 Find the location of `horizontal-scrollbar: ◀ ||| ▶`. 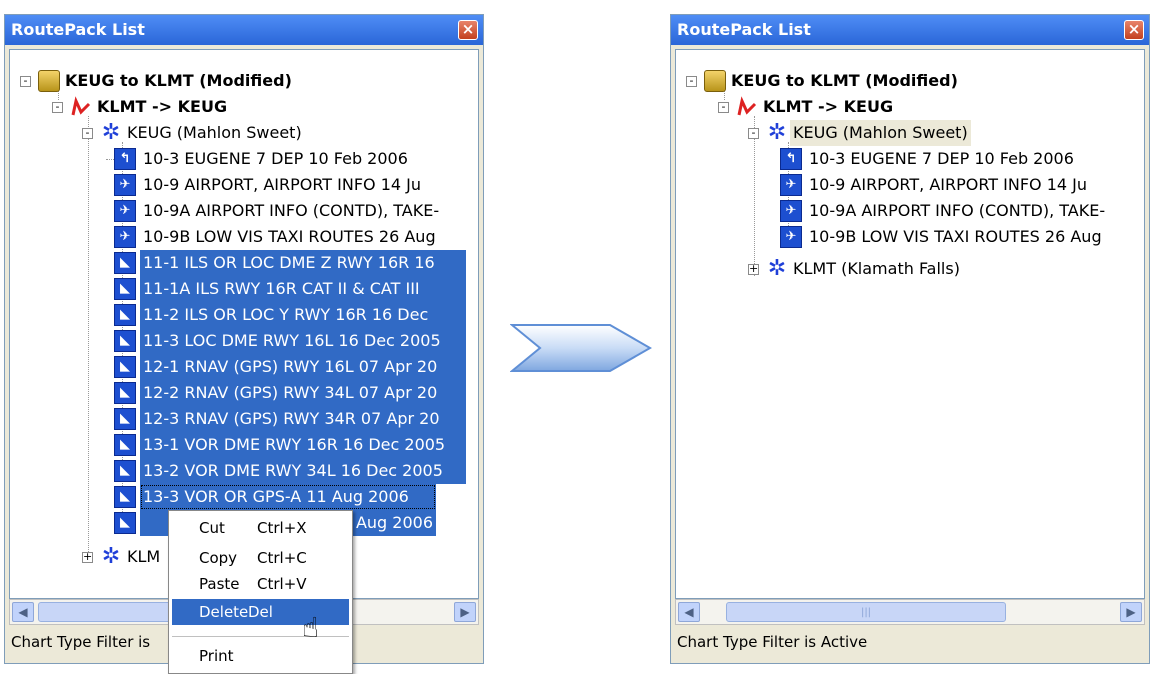

horizontal-scrollbar: ◀ ||| ▶ is located at coordinates (910, 612).